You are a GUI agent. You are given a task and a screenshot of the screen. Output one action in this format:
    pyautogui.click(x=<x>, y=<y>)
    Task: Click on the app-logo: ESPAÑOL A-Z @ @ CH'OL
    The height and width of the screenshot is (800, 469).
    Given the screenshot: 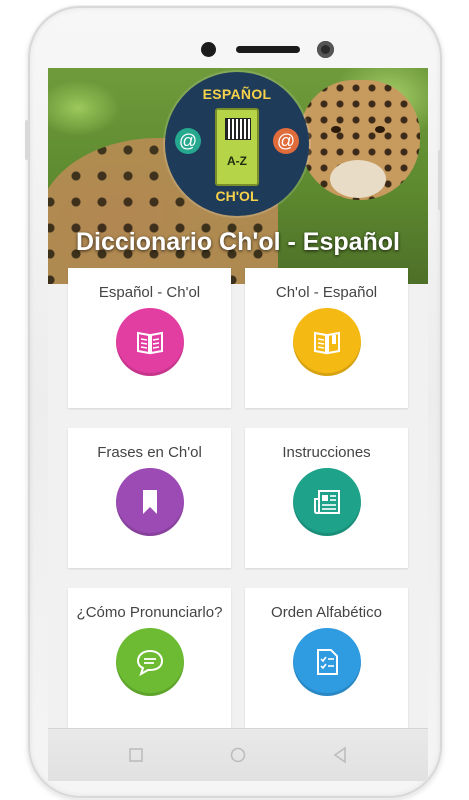 What is the action you would take?
    pyautogui.click(x=237, y=144)
    